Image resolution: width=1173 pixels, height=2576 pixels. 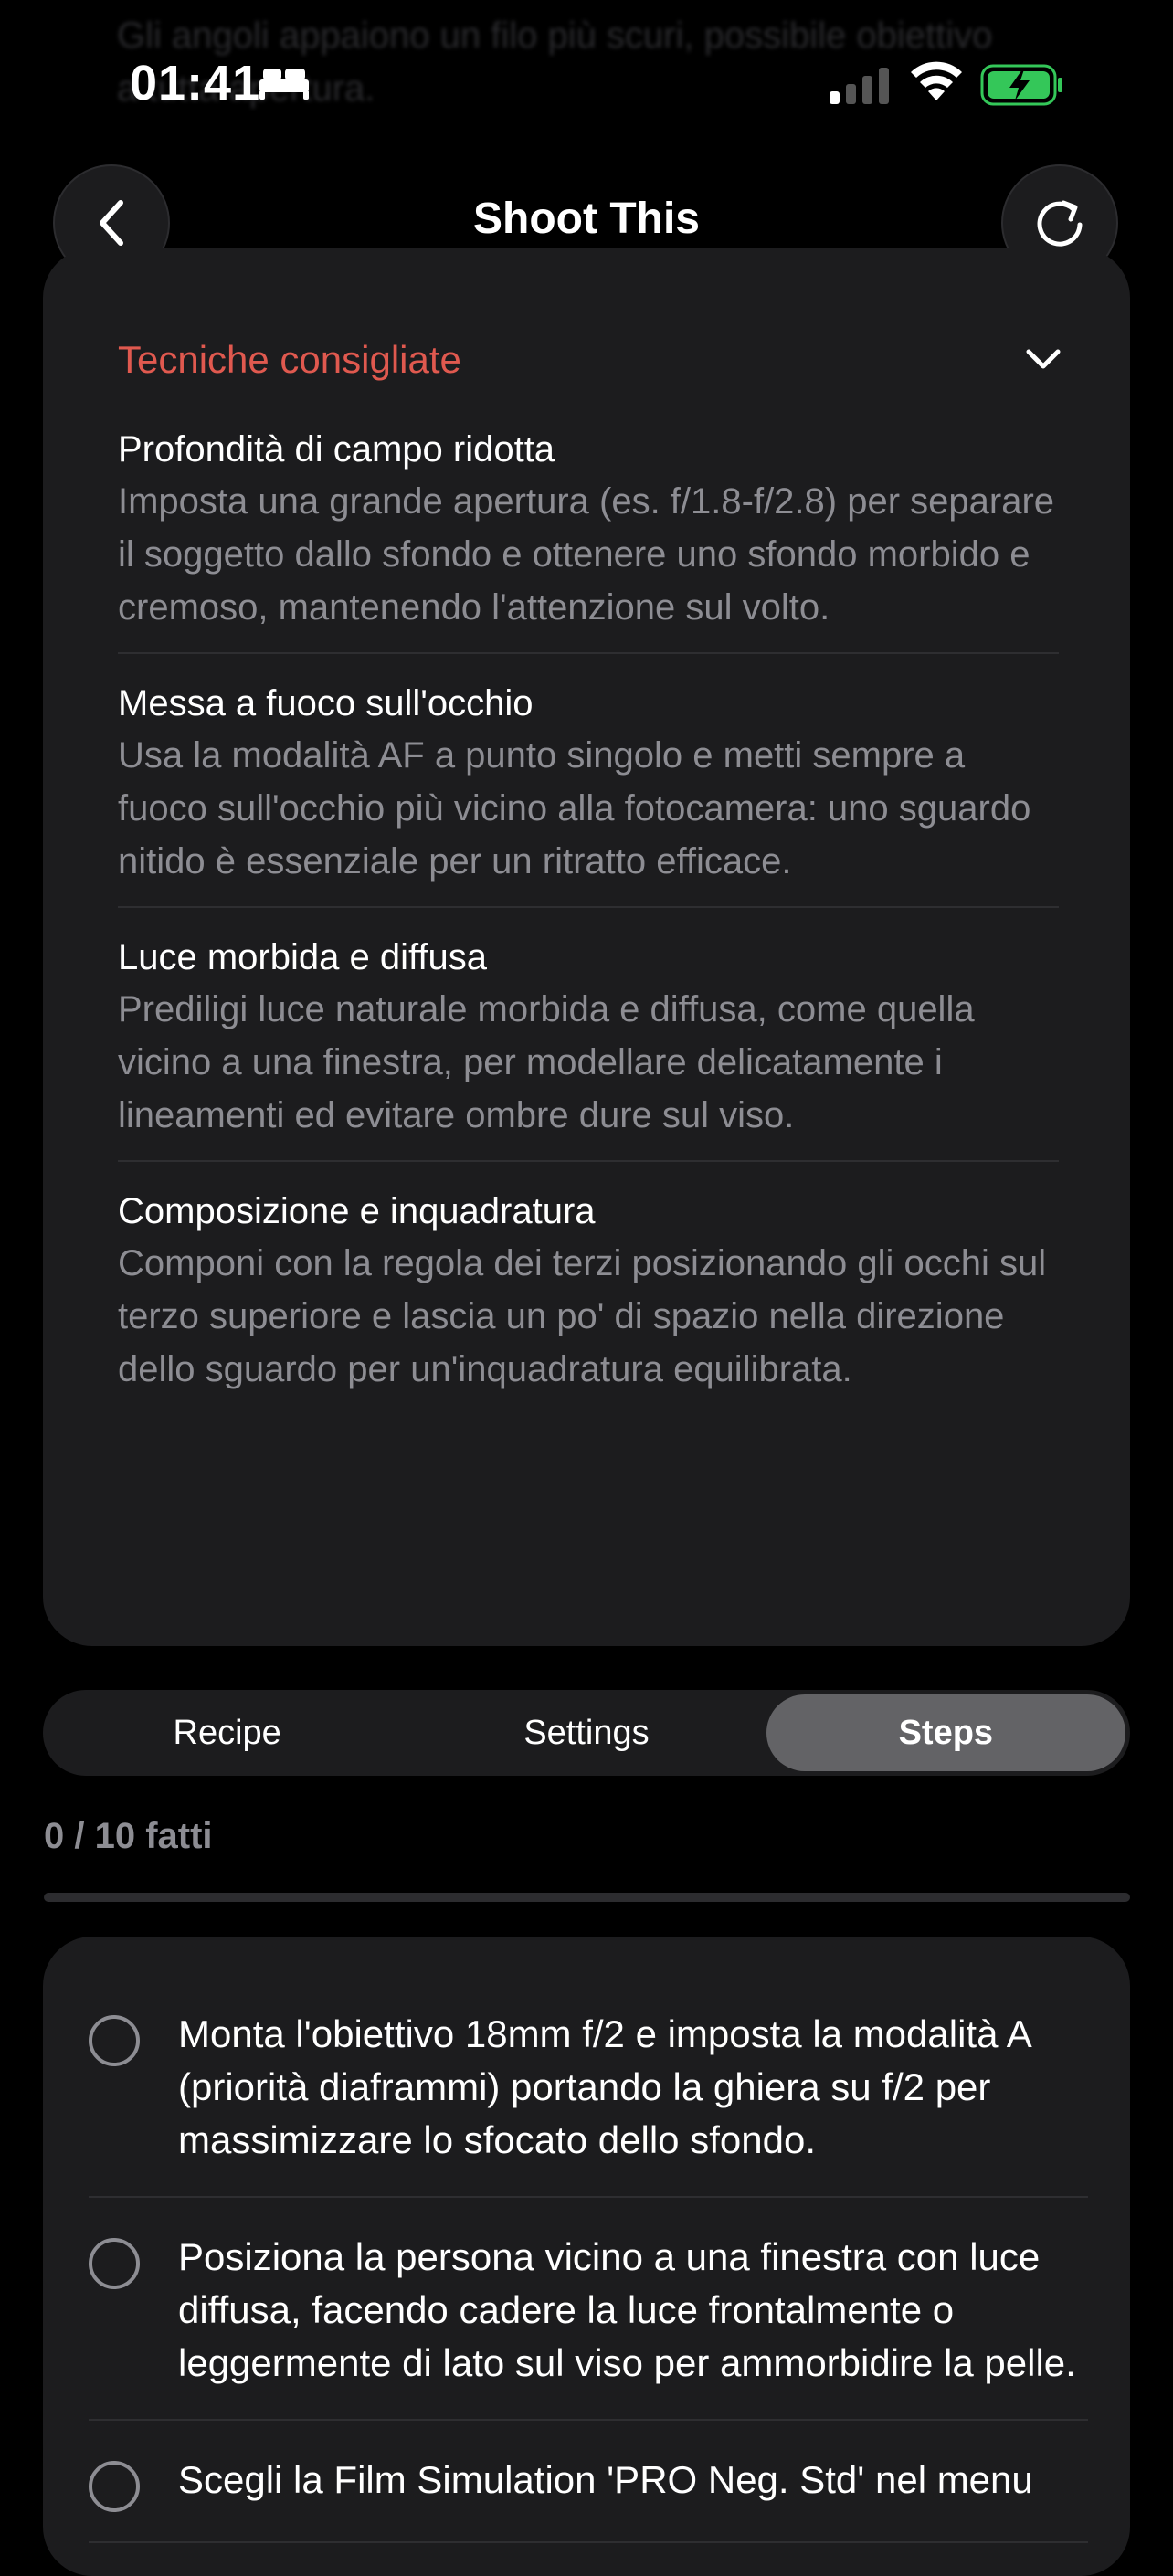 What do you see at coordinates (589, 360) in the screenshot?
I see `techniques-header: Tecniche consigliate` at bounding box center [589, 360].